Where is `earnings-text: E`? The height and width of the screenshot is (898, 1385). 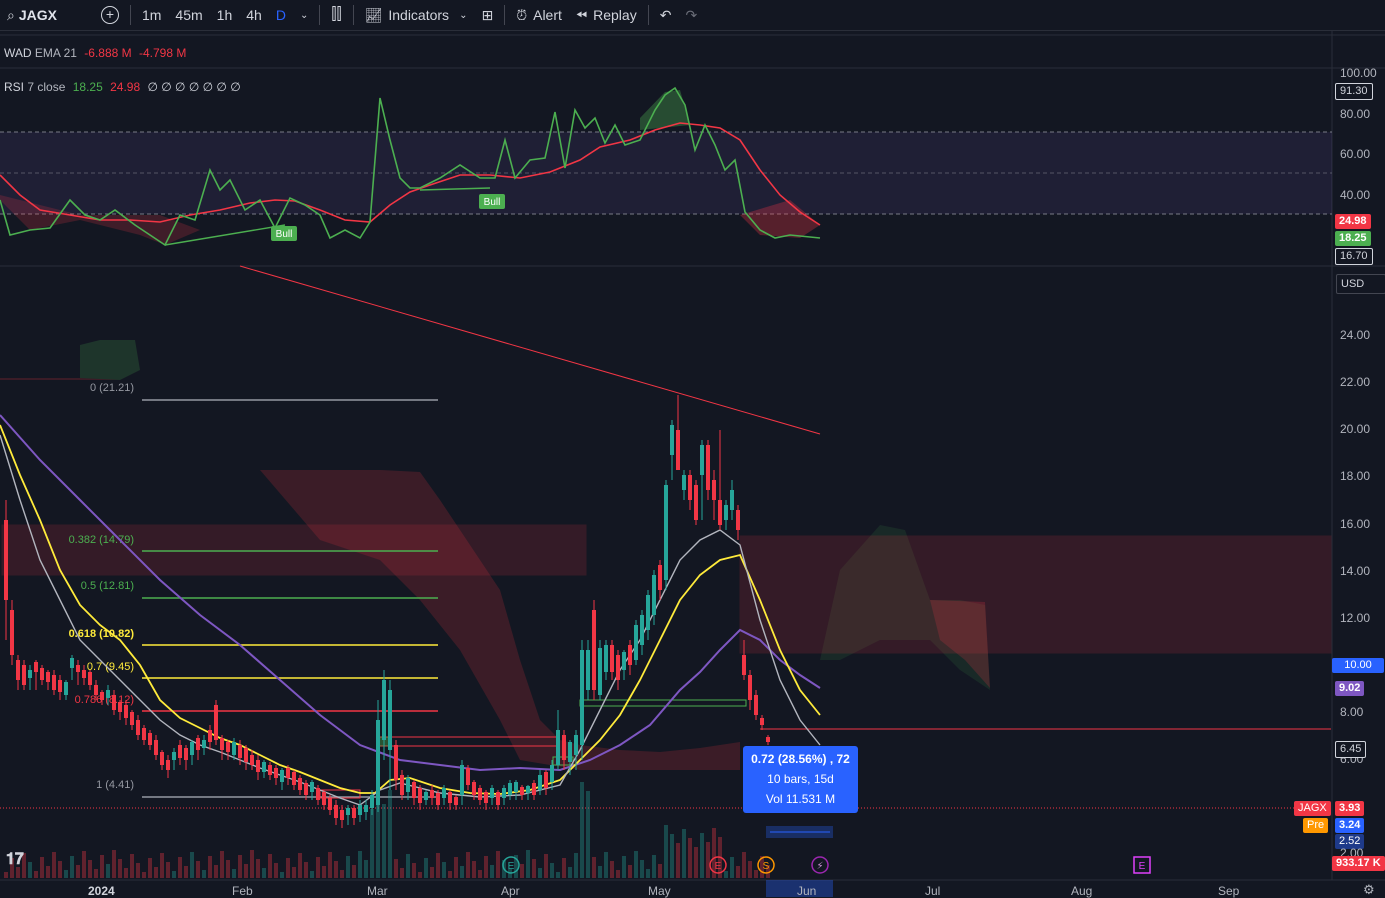
earnings-text: E is located at coordinates (1142, 866).